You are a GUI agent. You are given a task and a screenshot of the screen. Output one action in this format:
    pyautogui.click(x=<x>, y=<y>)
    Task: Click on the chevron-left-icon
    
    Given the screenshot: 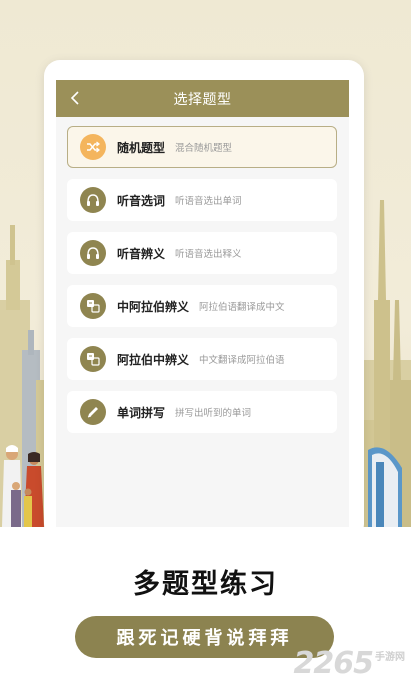 What is the action you would take?
    pyautogui.click(x=74, y=98)
    